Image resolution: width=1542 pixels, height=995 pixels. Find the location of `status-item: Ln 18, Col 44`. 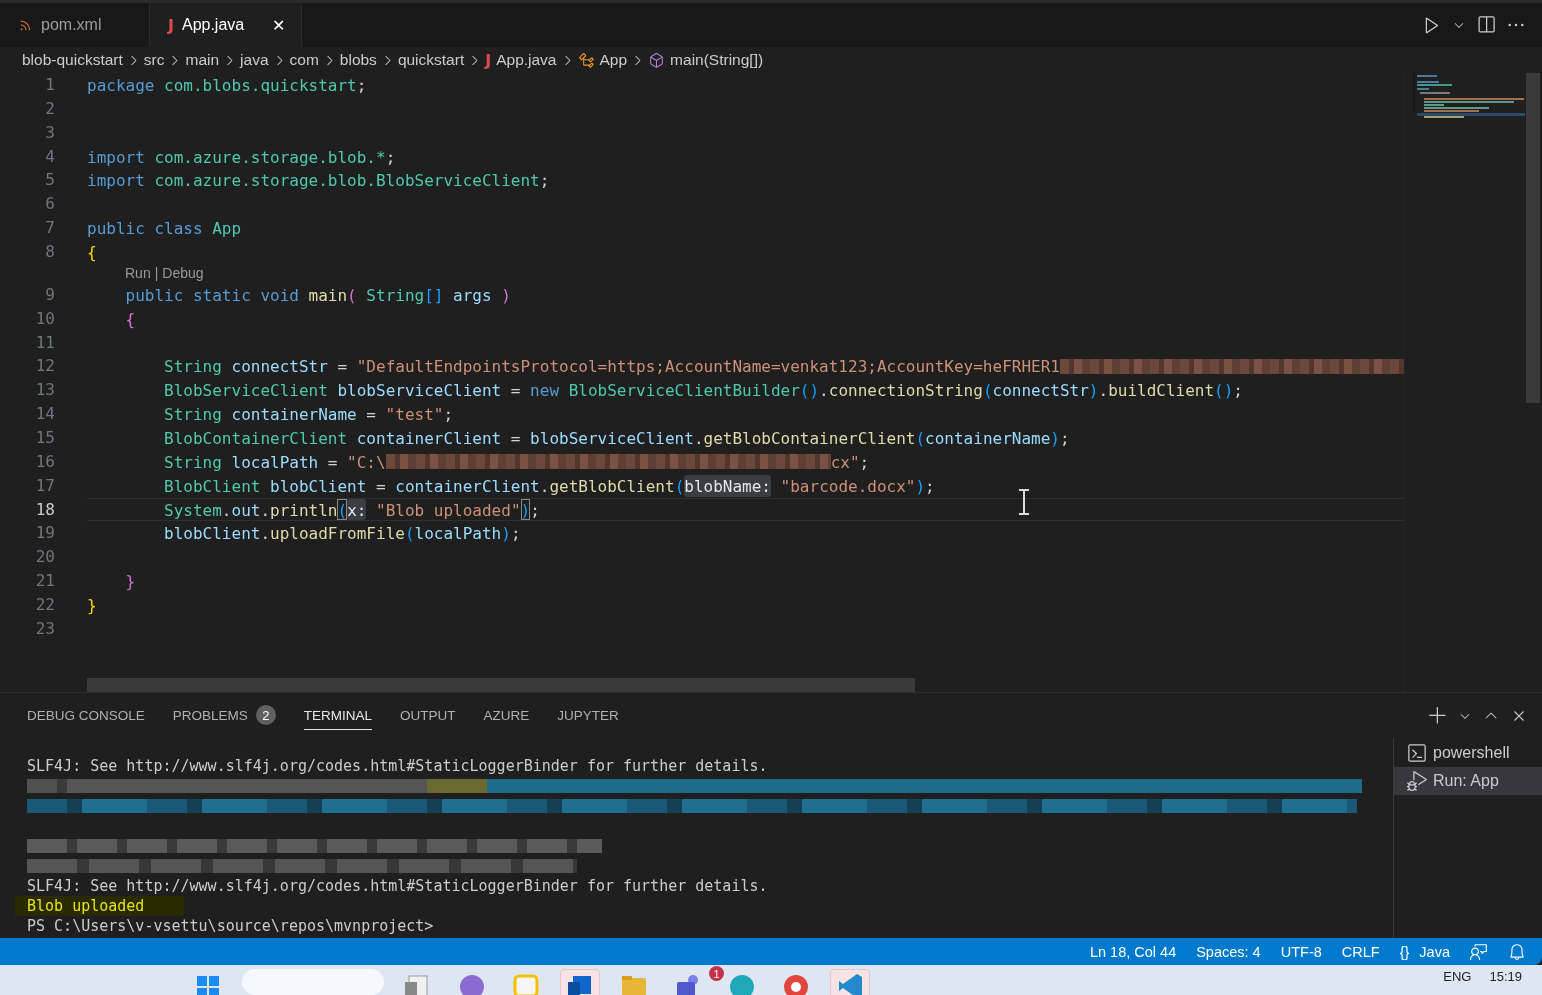

status-item: Ln 18, Col 44 is located at coordinates (1133, 951).